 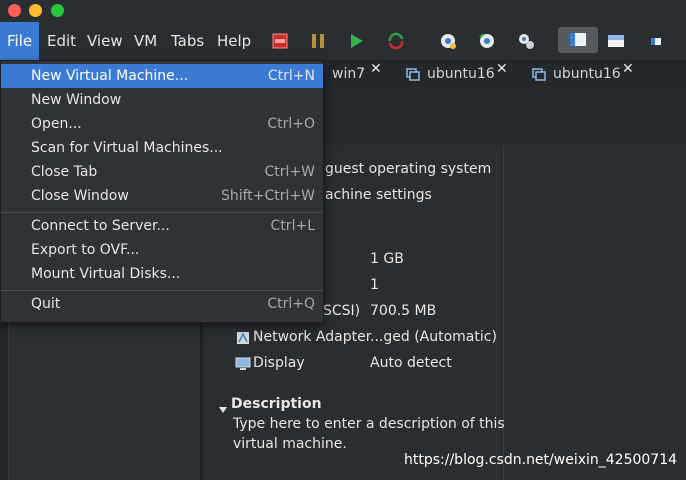 What do you see at coordinates (378, 195) in the screenshot?
I see `edit-settings-link: achine settings` at bounding box center [378, 195].